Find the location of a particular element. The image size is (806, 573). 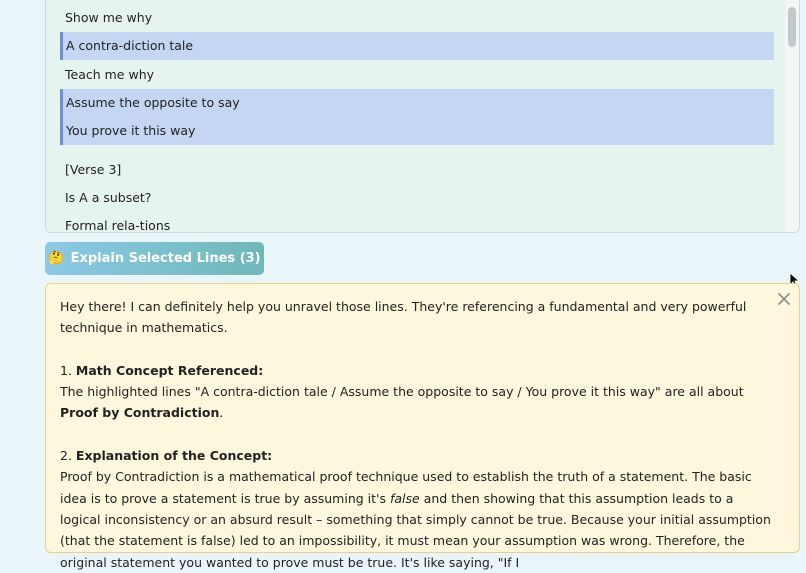

scrollbar-thumb is located at coordinates (792, 27).